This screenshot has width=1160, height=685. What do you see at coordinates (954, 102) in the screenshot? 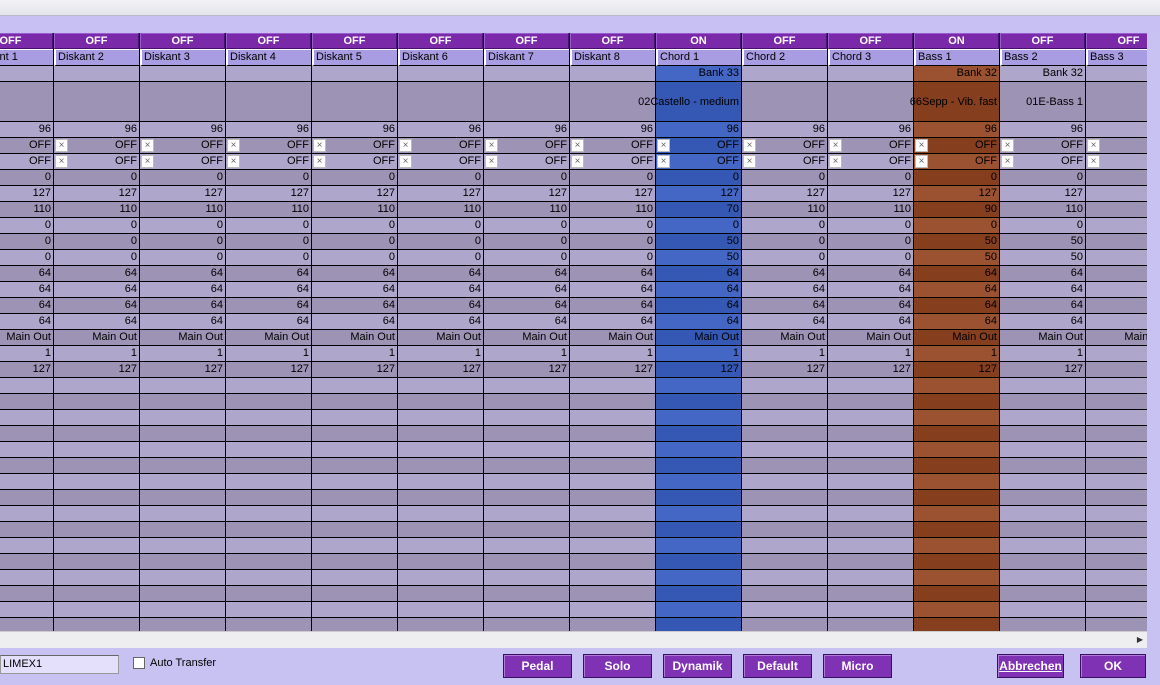
I see `preset-cell: 66Sepp - Vib. fast` at bounding box center [954, 102].